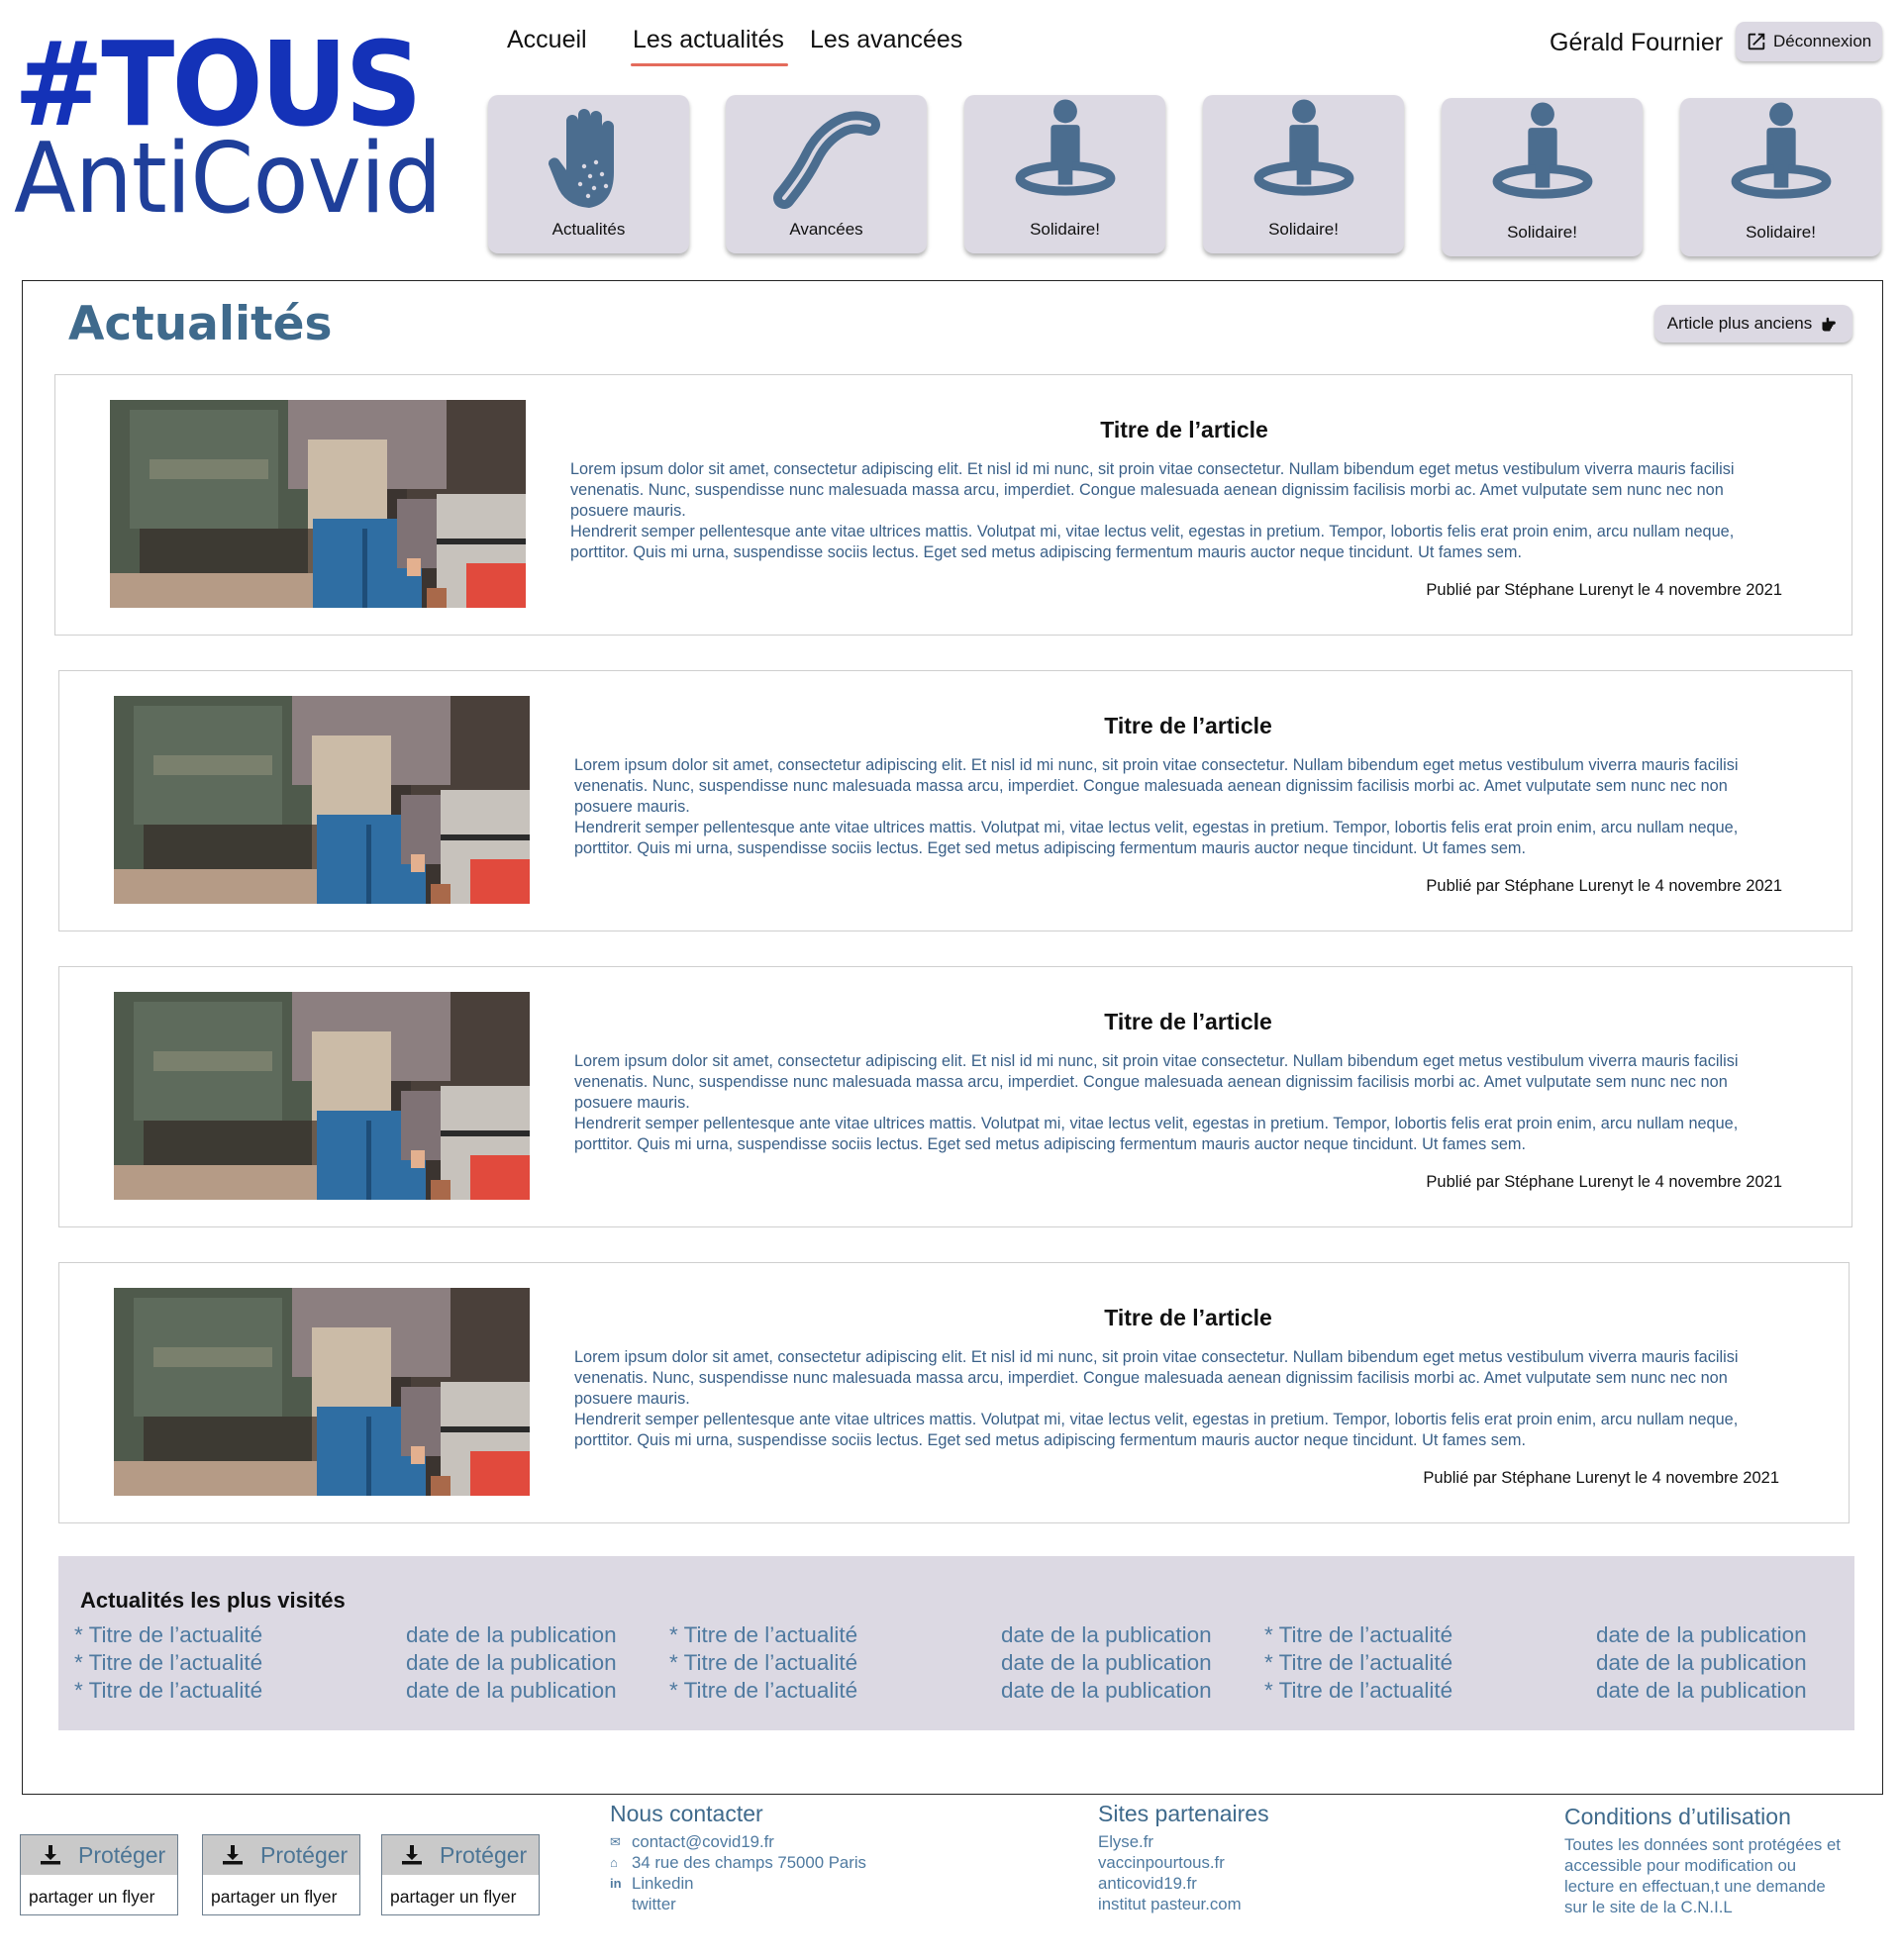 The width and height of the screenshot is (1901, 1960). I want to click on pointing-hand-icon, so click(1829, 324).